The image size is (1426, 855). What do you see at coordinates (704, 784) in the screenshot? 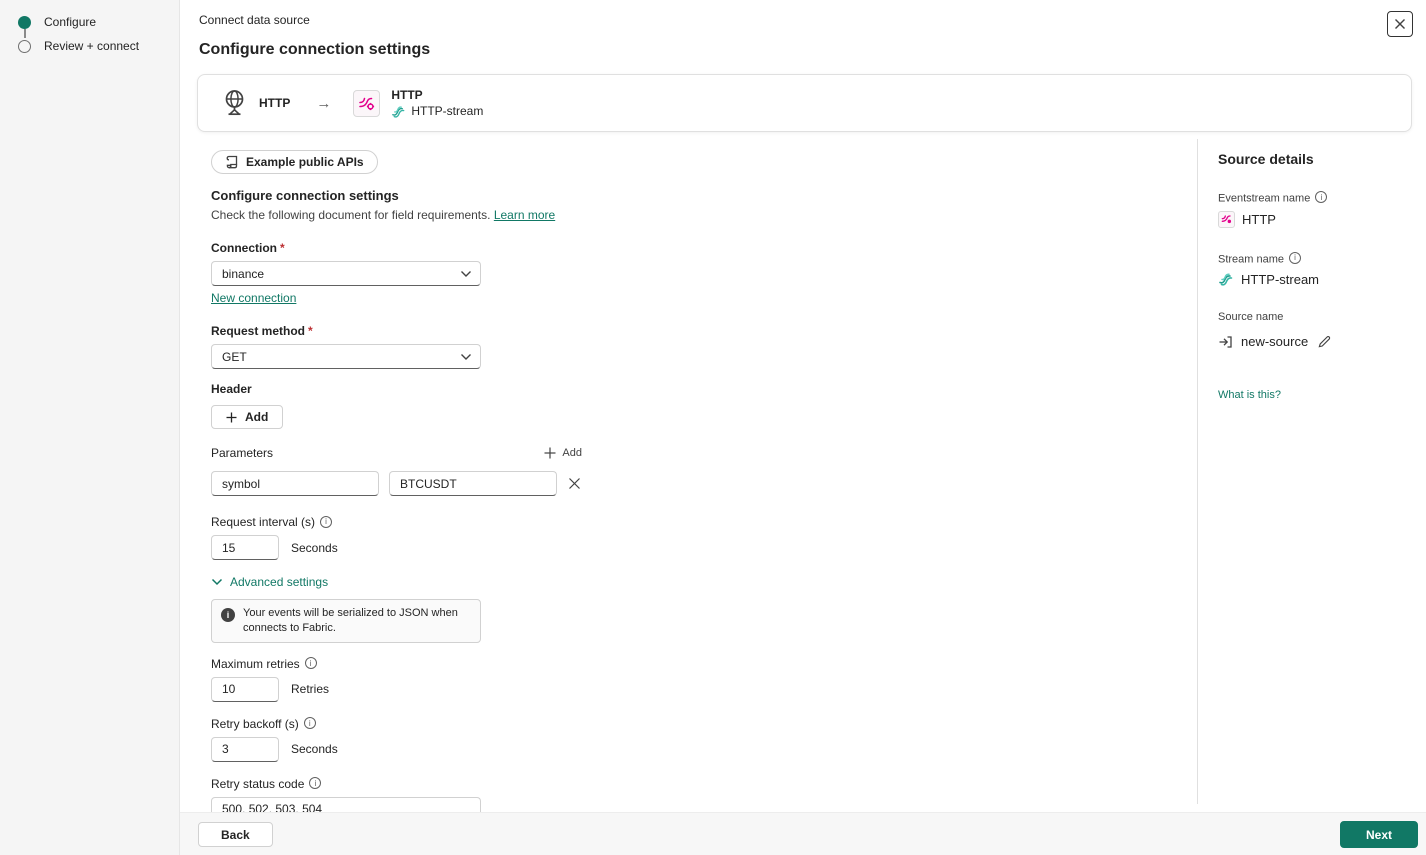
I see `retry-status-code-label: Retry status code i` at bounding box center [704, 784].